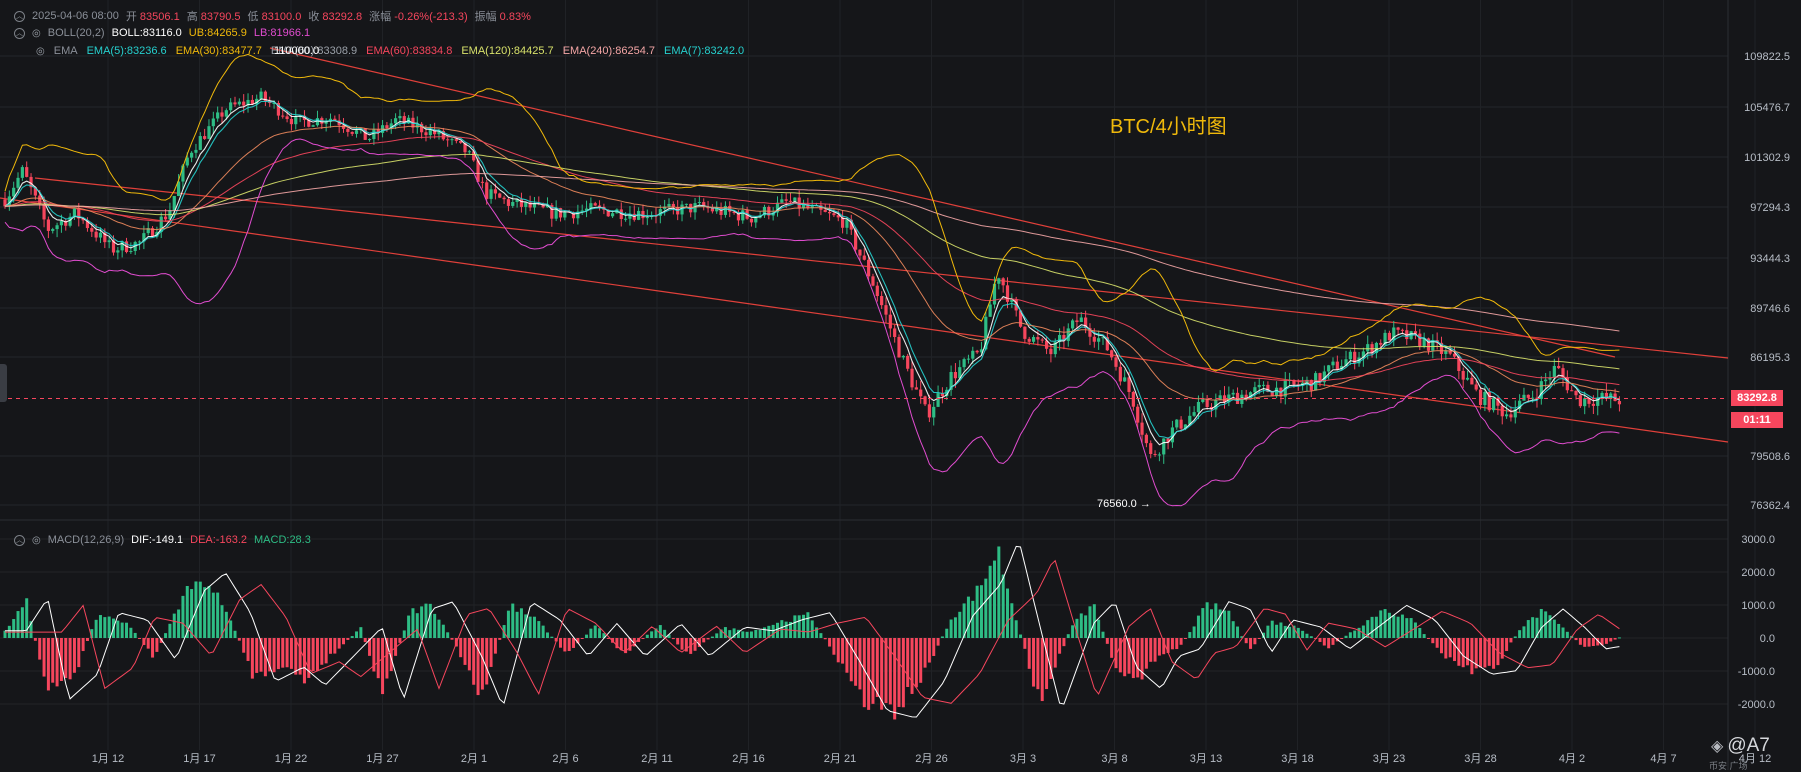 The image size is (1801, 772). What do you see at coordinates (1770, 309) in the screenshot?
I see `y-tick-label: 89746.6` at bounding box center [1770, 309].